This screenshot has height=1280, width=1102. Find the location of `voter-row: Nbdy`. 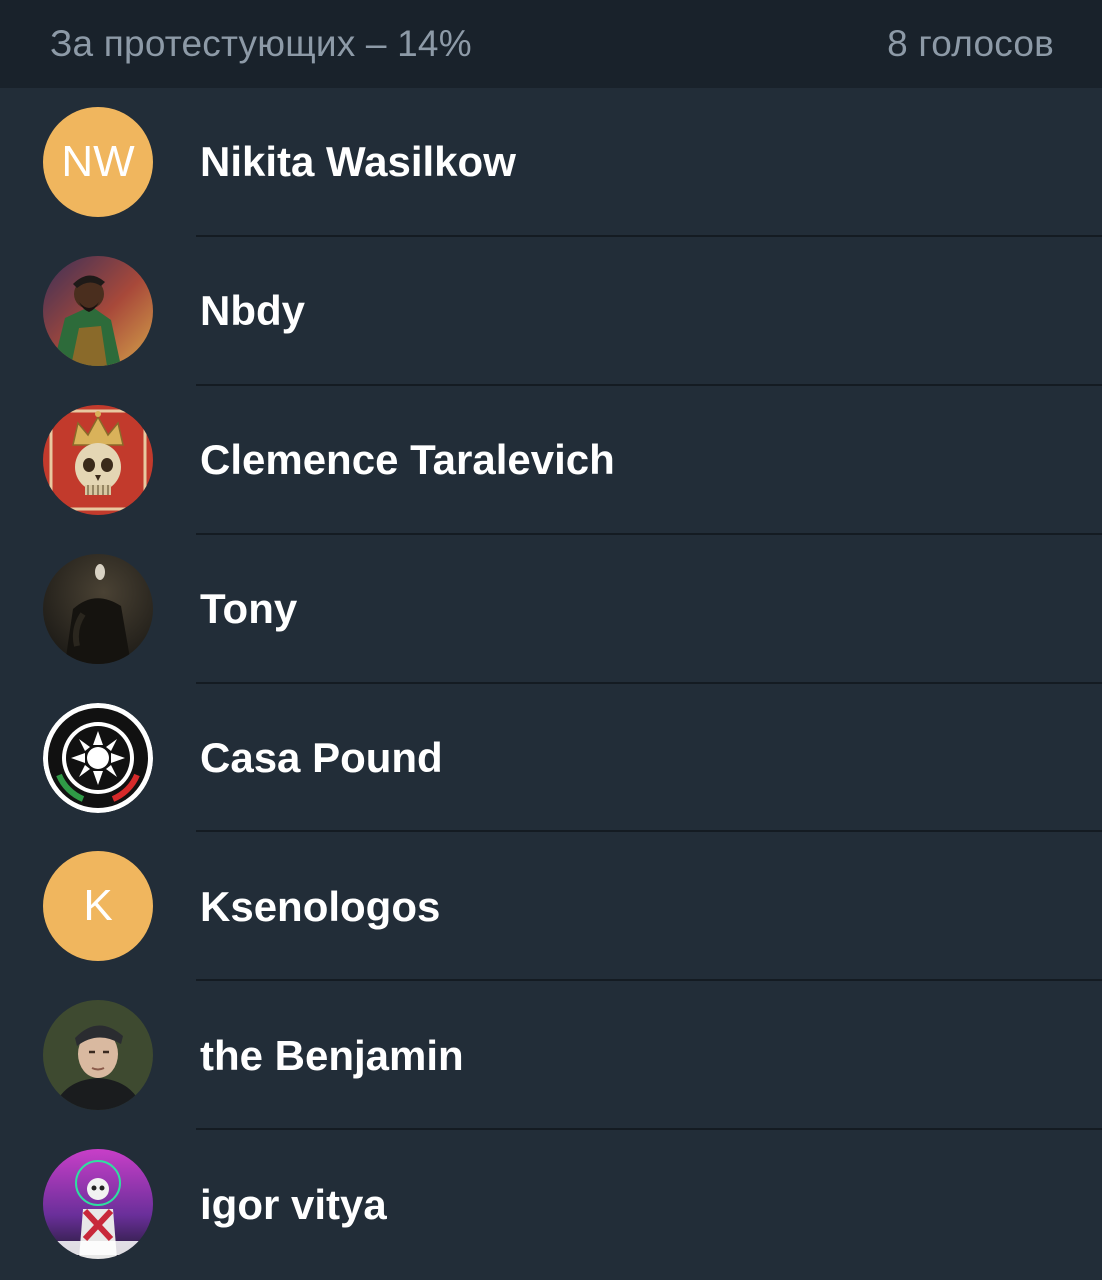

voter-row: Nbdy is located at coordinates (551, 311).